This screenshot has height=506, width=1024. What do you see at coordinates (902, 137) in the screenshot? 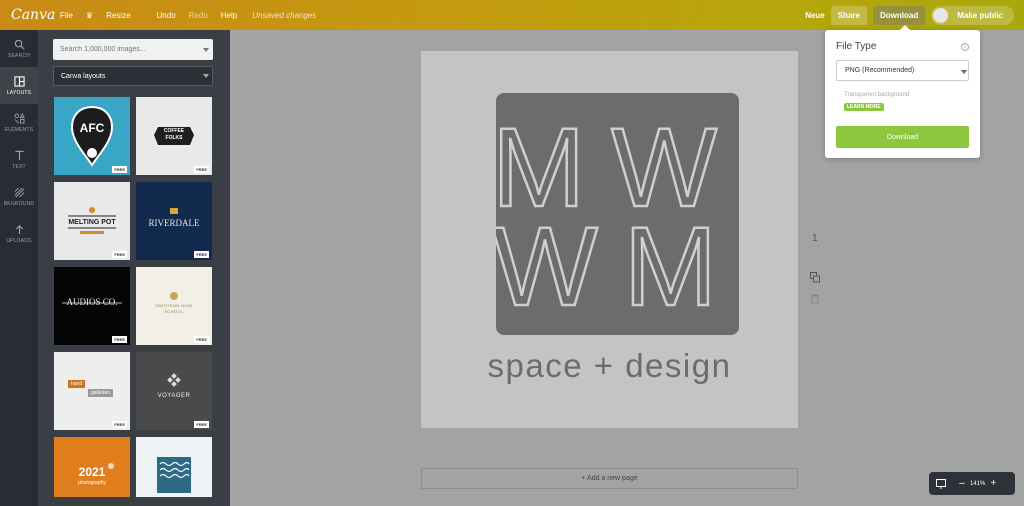
I see `popup-download-button: Download` at bounding box center [902, 137].